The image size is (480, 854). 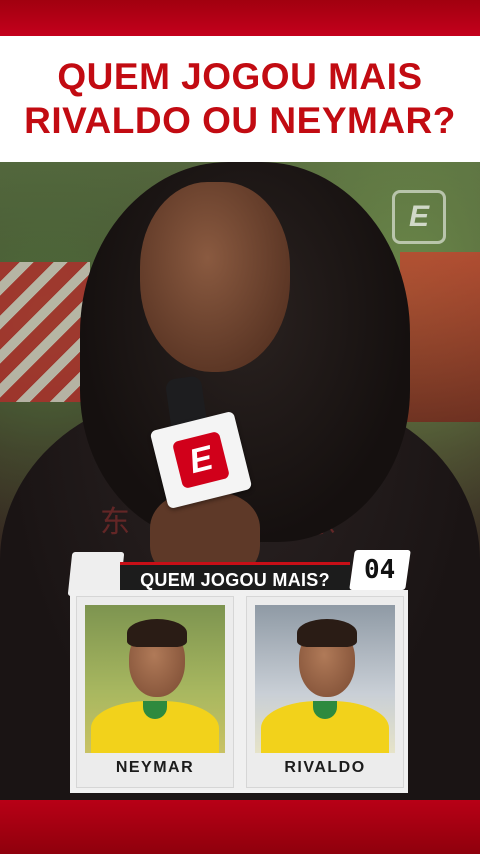 What do you see at coordinates (419, 217) in the screenshot?
I see `espn-watermark-icon: E` at bounding box center [419, 217].